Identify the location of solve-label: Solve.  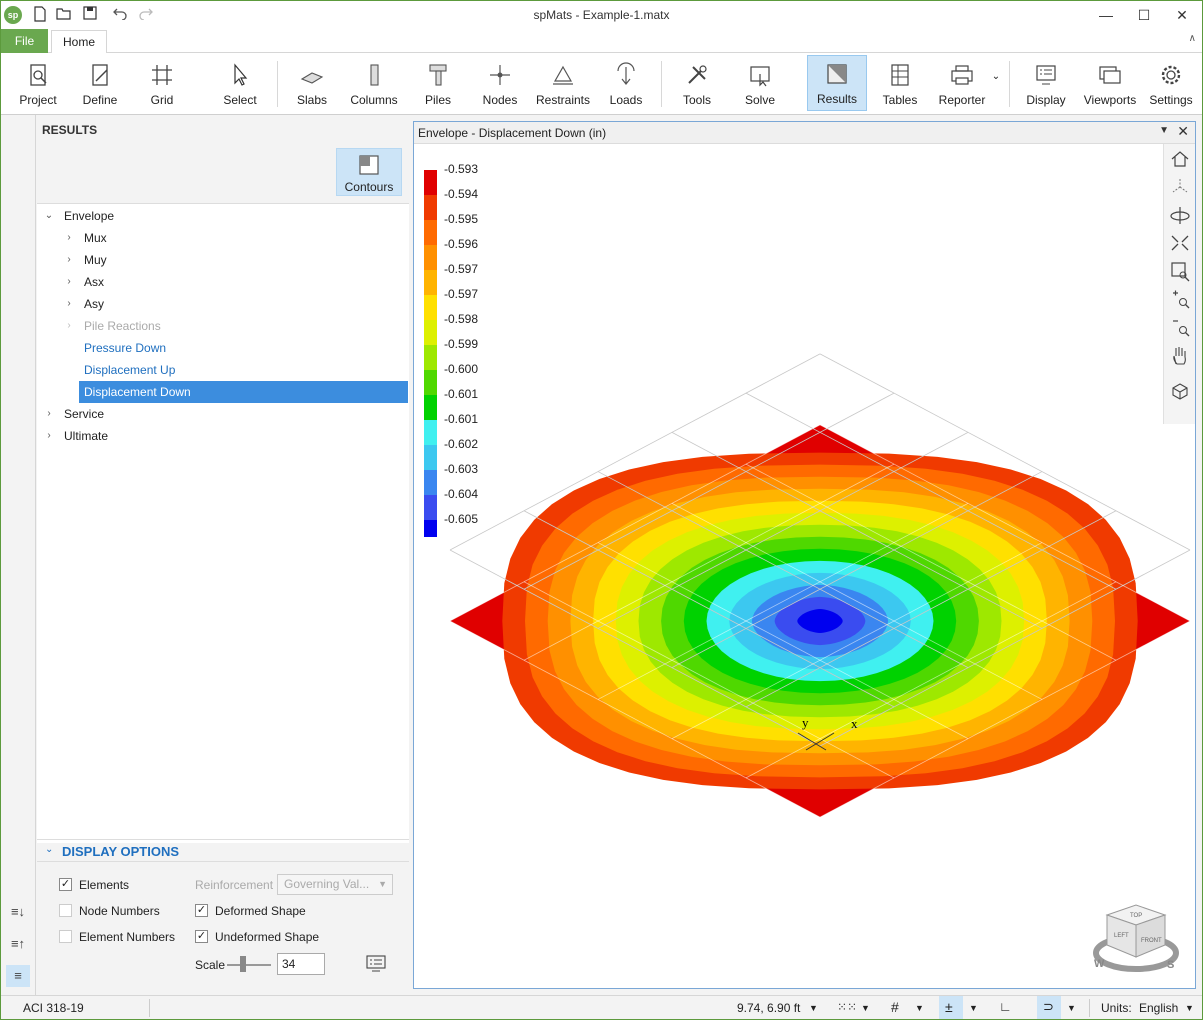
(760, 100).